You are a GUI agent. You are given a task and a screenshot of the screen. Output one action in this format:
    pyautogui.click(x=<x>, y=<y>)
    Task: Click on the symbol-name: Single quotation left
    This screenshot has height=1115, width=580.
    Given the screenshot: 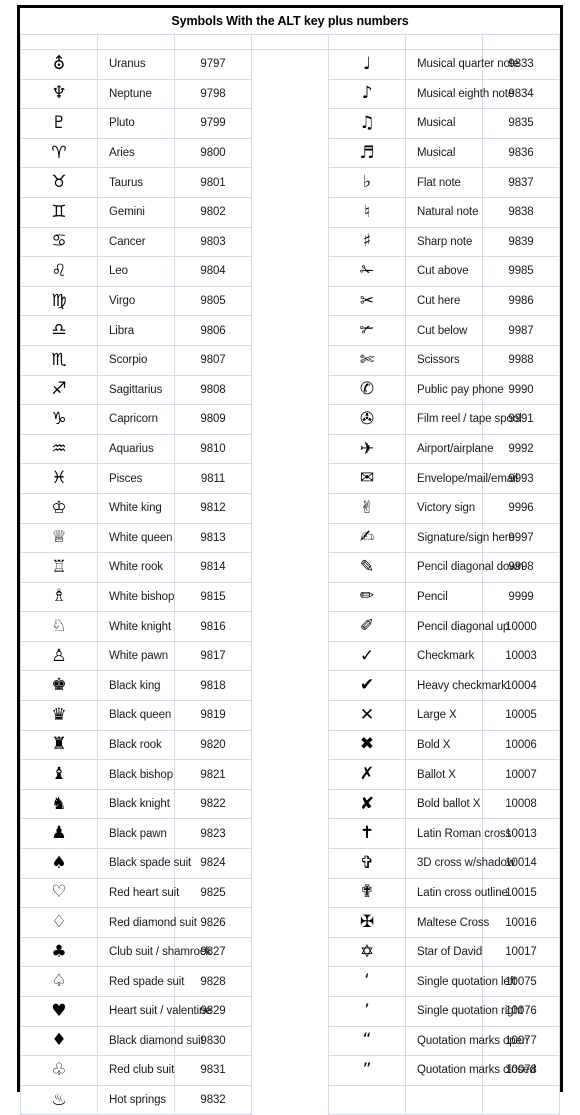 What is the action you would take?
    pyautogui.click(x=466, y=981)
    